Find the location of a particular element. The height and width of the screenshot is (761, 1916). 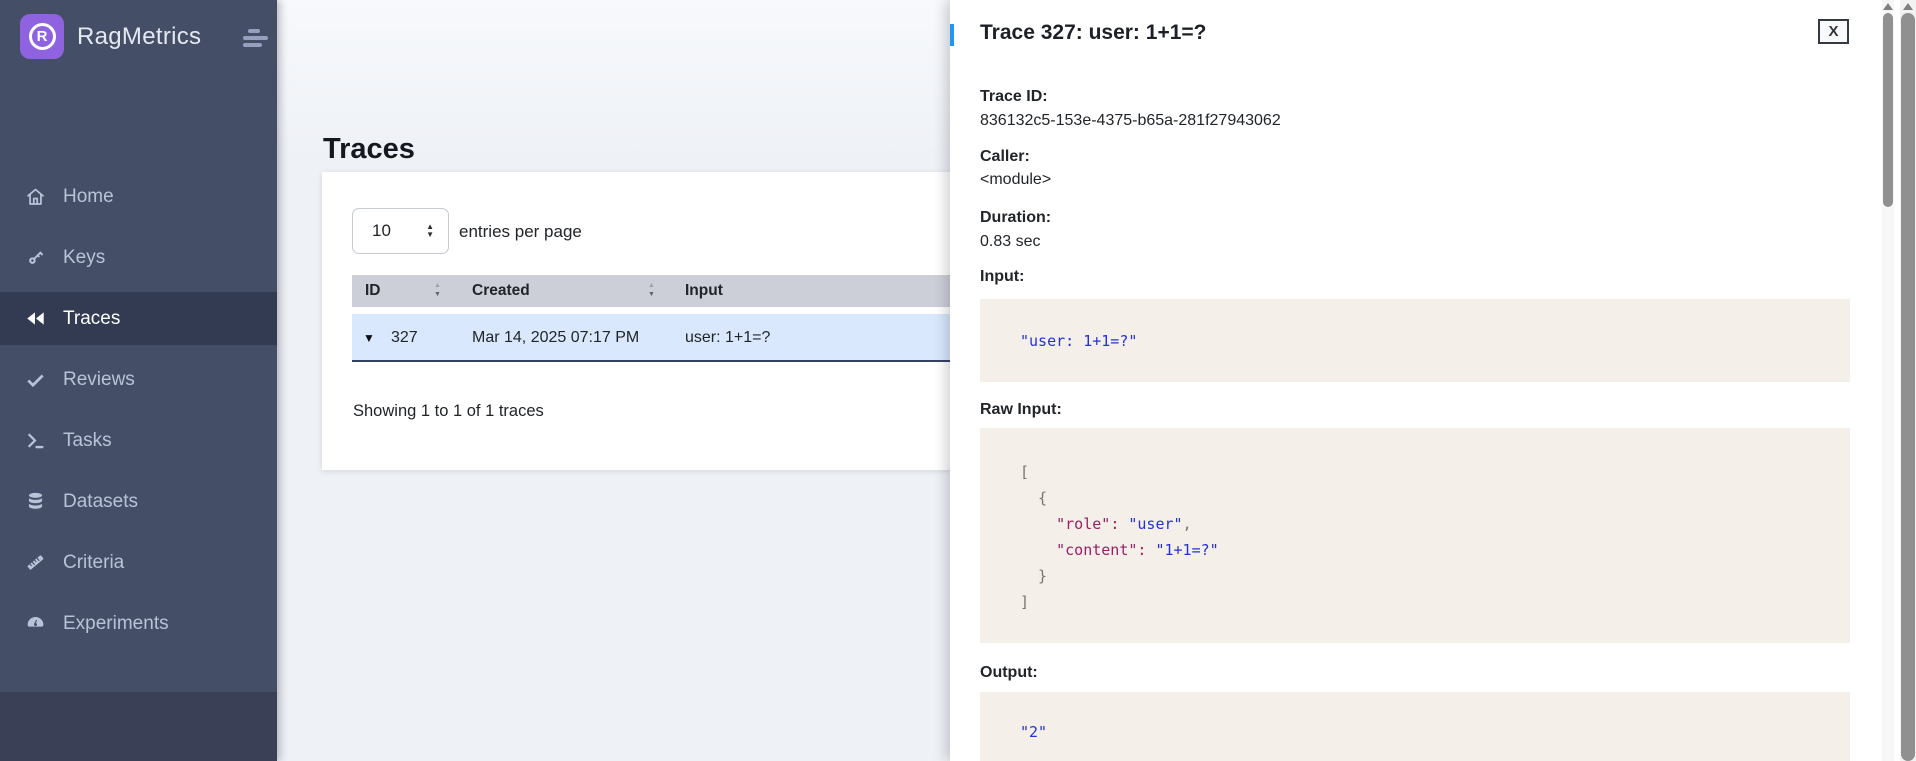

output-code-text: "2" is located at coordinates (1034, 732).